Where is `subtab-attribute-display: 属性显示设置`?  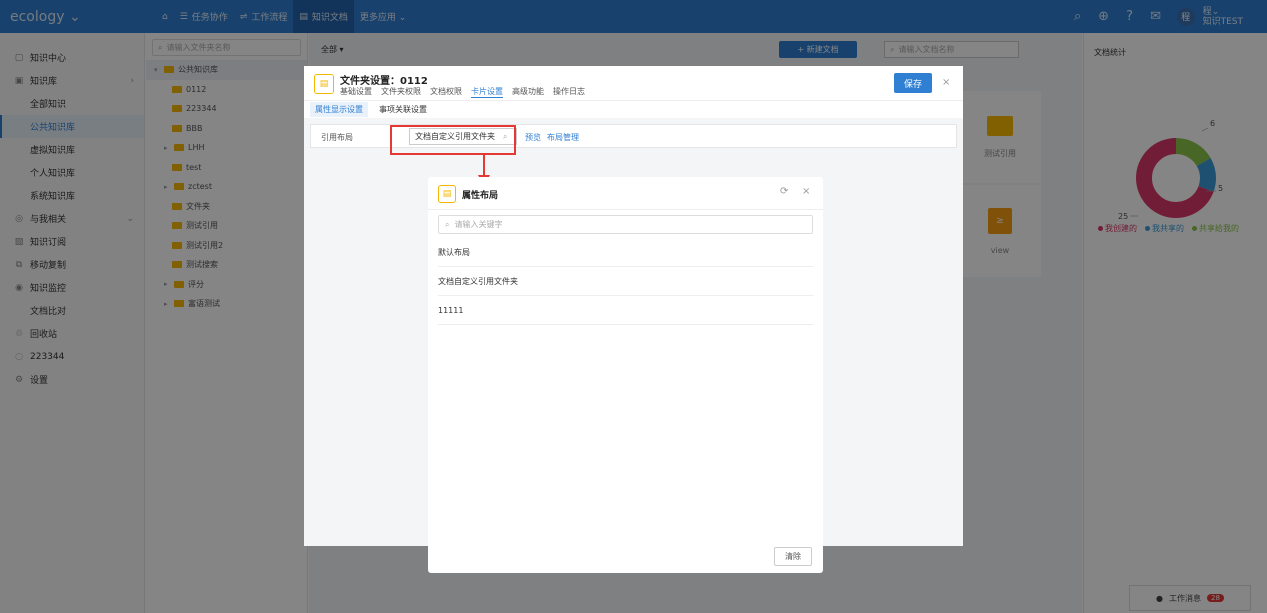
subtab-attribute-display: 属性显示设置 is located at coordinates (339, 109).